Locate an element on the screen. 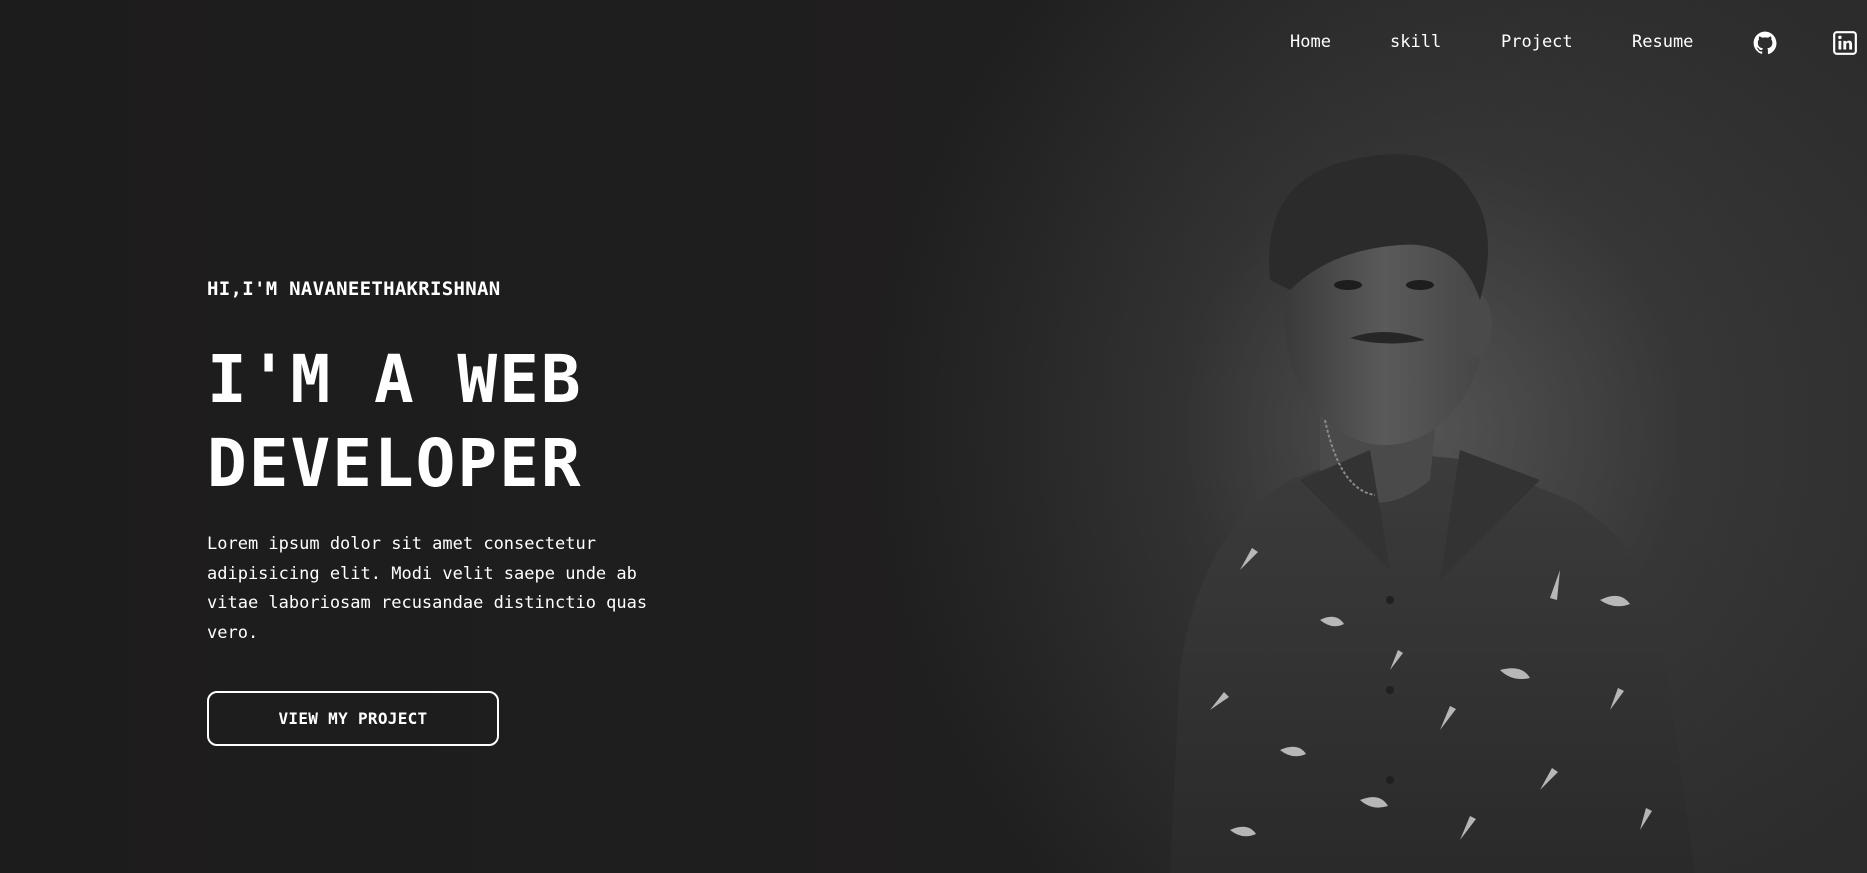  nav-link-project: Project is located at coordinates (1537, 42).